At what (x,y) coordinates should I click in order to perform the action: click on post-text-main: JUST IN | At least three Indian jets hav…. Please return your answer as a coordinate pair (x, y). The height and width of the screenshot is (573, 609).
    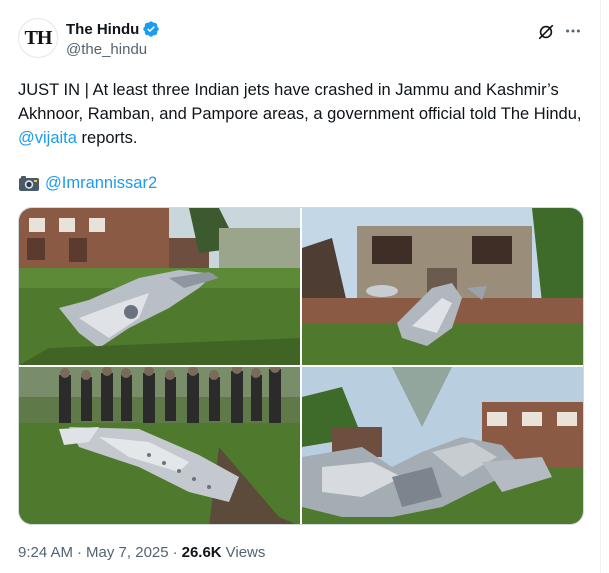
    Looking at the image, I should click on (300, 102).